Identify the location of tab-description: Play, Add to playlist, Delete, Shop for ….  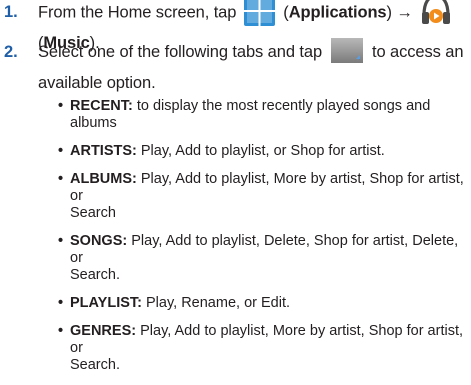
(264, 249).